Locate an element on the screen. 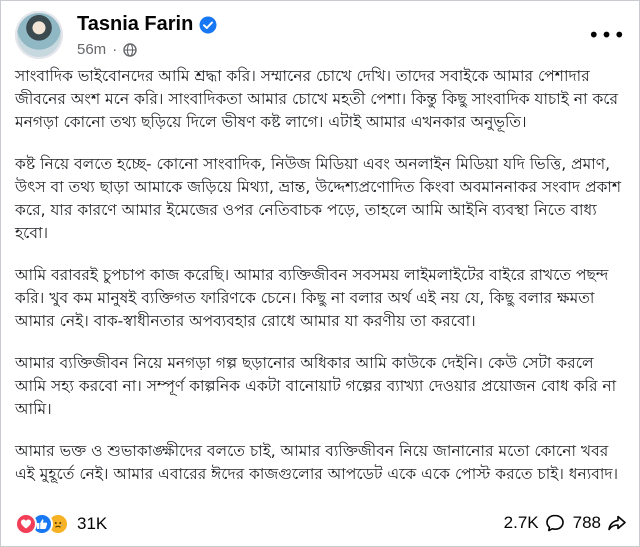 The width and height of the screenshot is (640, 547). reaction-count: 31K is located at coordinates (92, 524).